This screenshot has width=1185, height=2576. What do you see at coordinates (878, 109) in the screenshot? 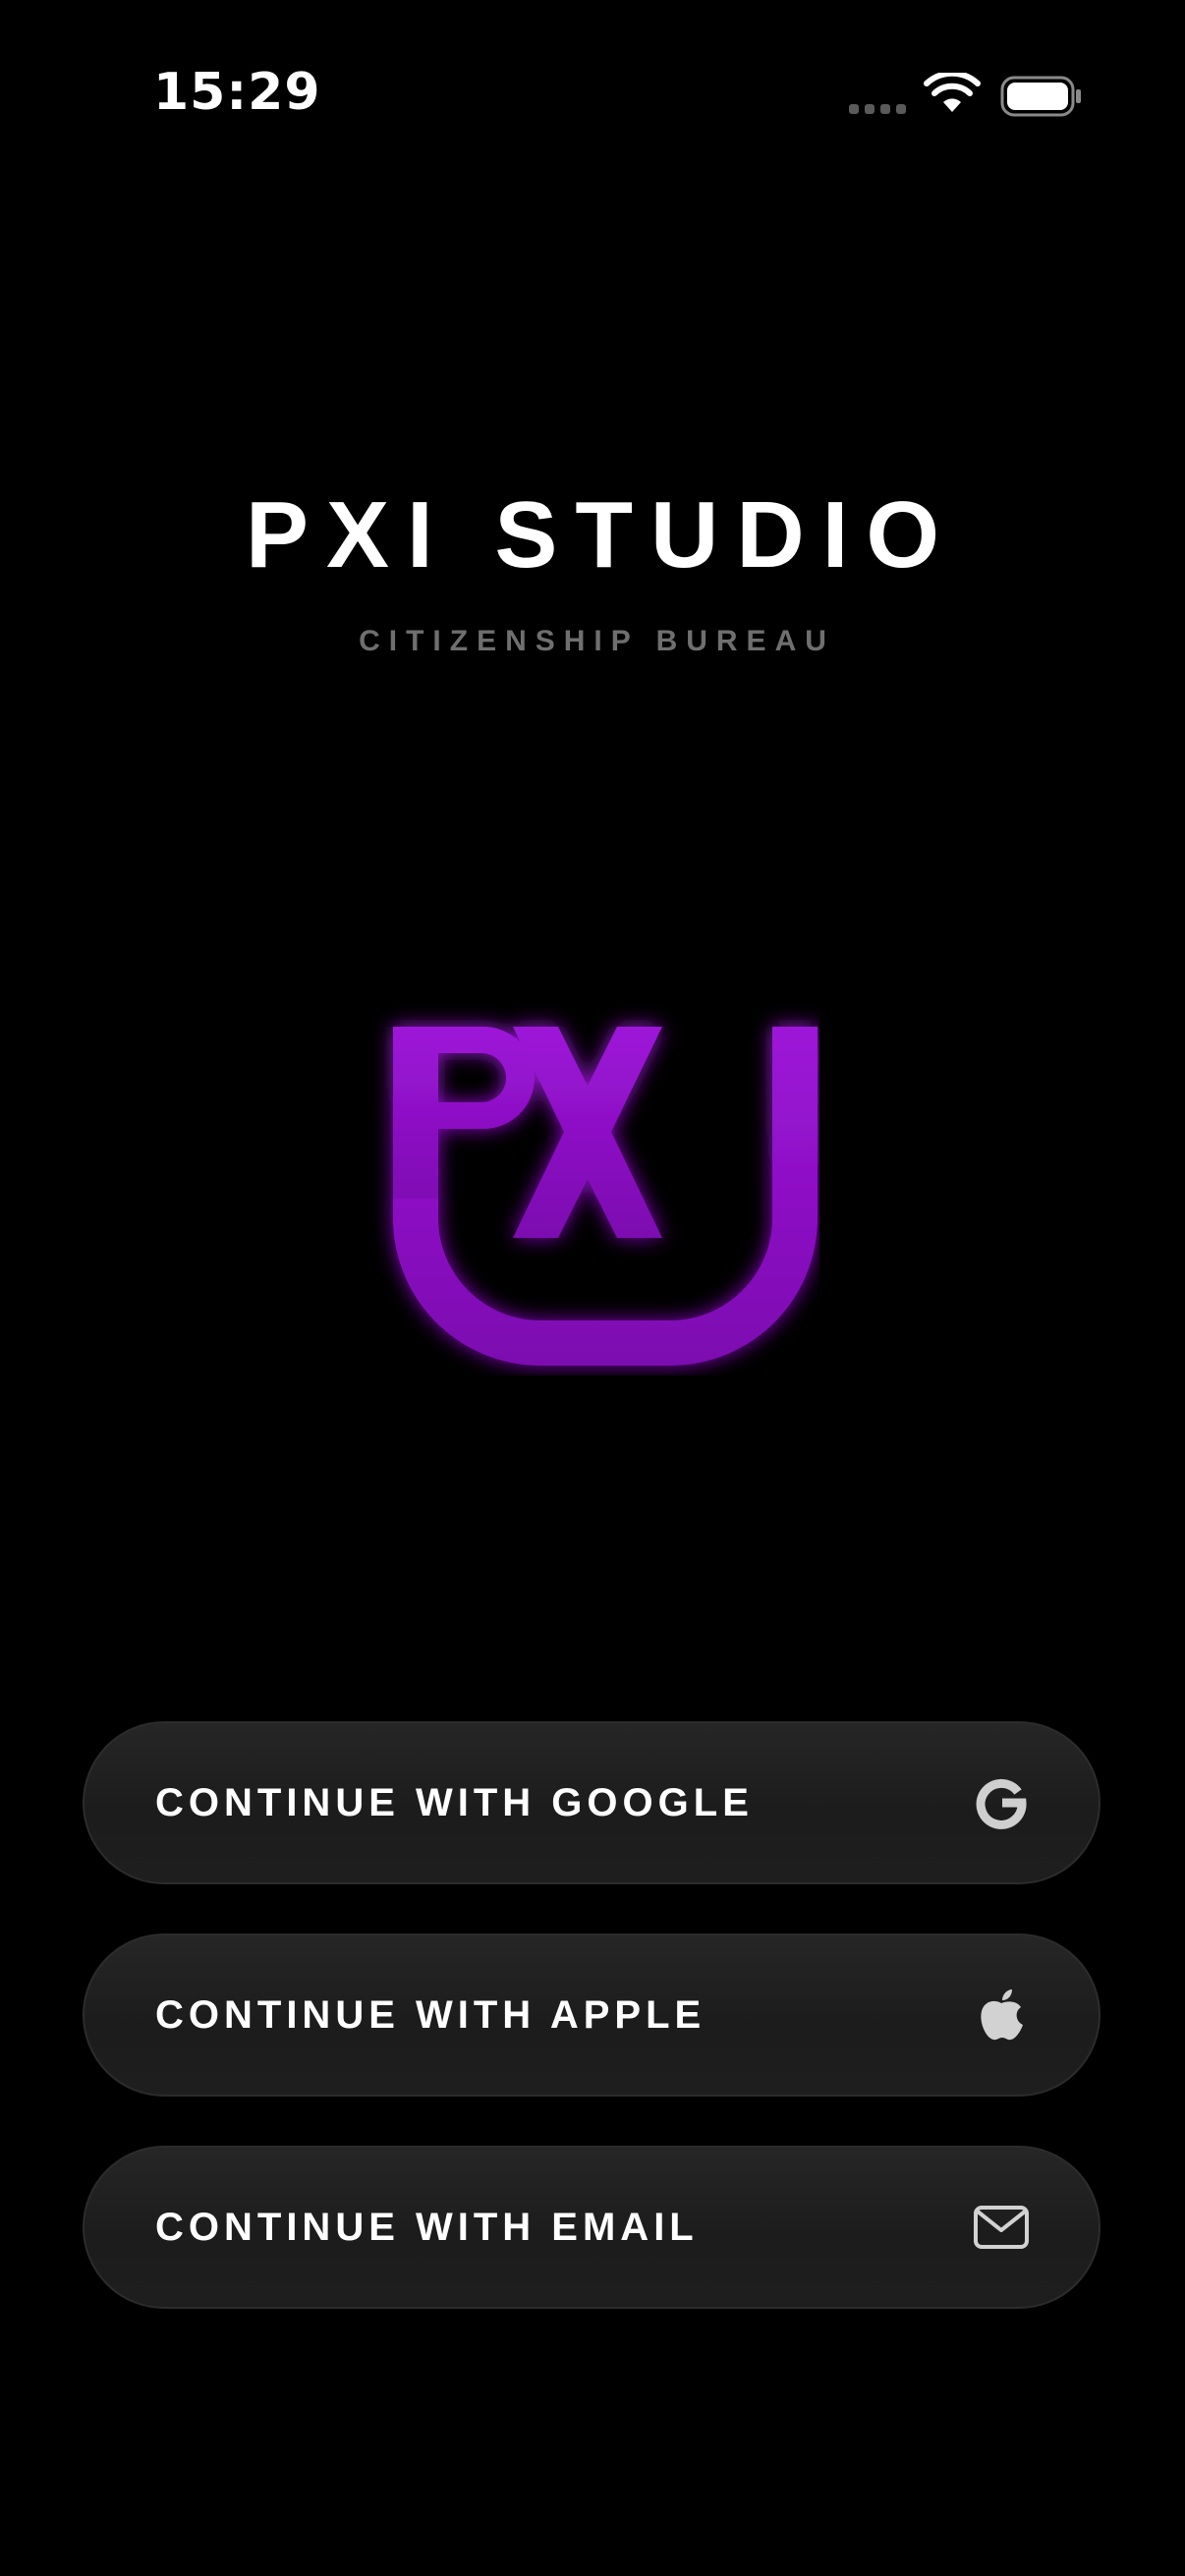
I see `cellular-signal-icon` at bounding box center [878, 109].